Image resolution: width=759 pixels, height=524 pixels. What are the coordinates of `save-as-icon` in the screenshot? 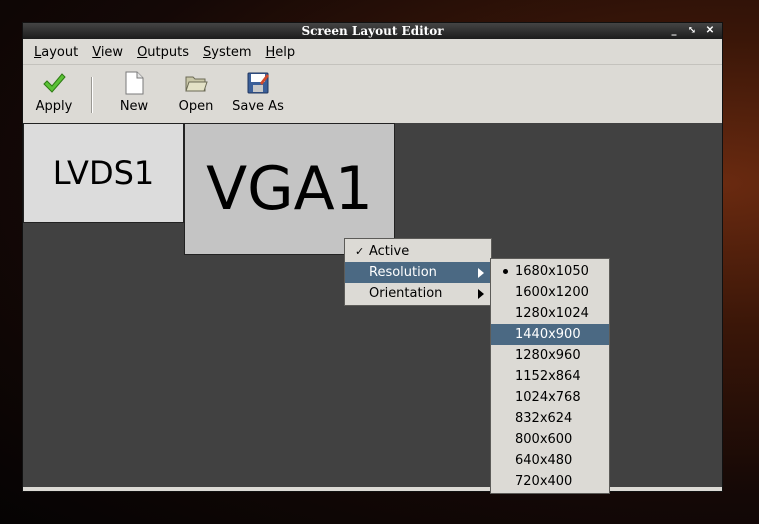 It's located at (258, 83).